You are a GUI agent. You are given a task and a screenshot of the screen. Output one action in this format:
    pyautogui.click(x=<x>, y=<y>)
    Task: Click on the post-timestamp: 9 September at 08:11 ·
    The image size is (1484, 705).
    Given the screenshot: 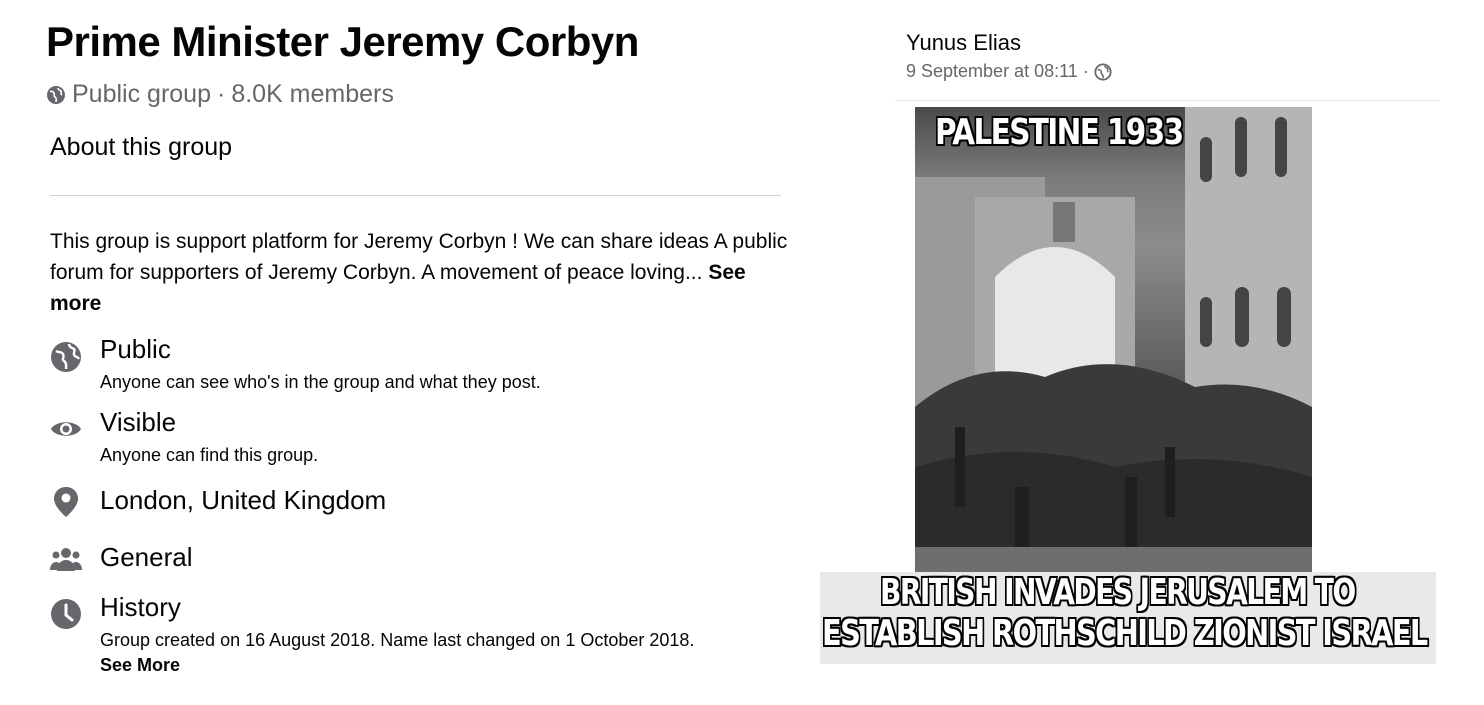 What is the action you would take?
    pyautogui.click(x=1009, y=71)
    